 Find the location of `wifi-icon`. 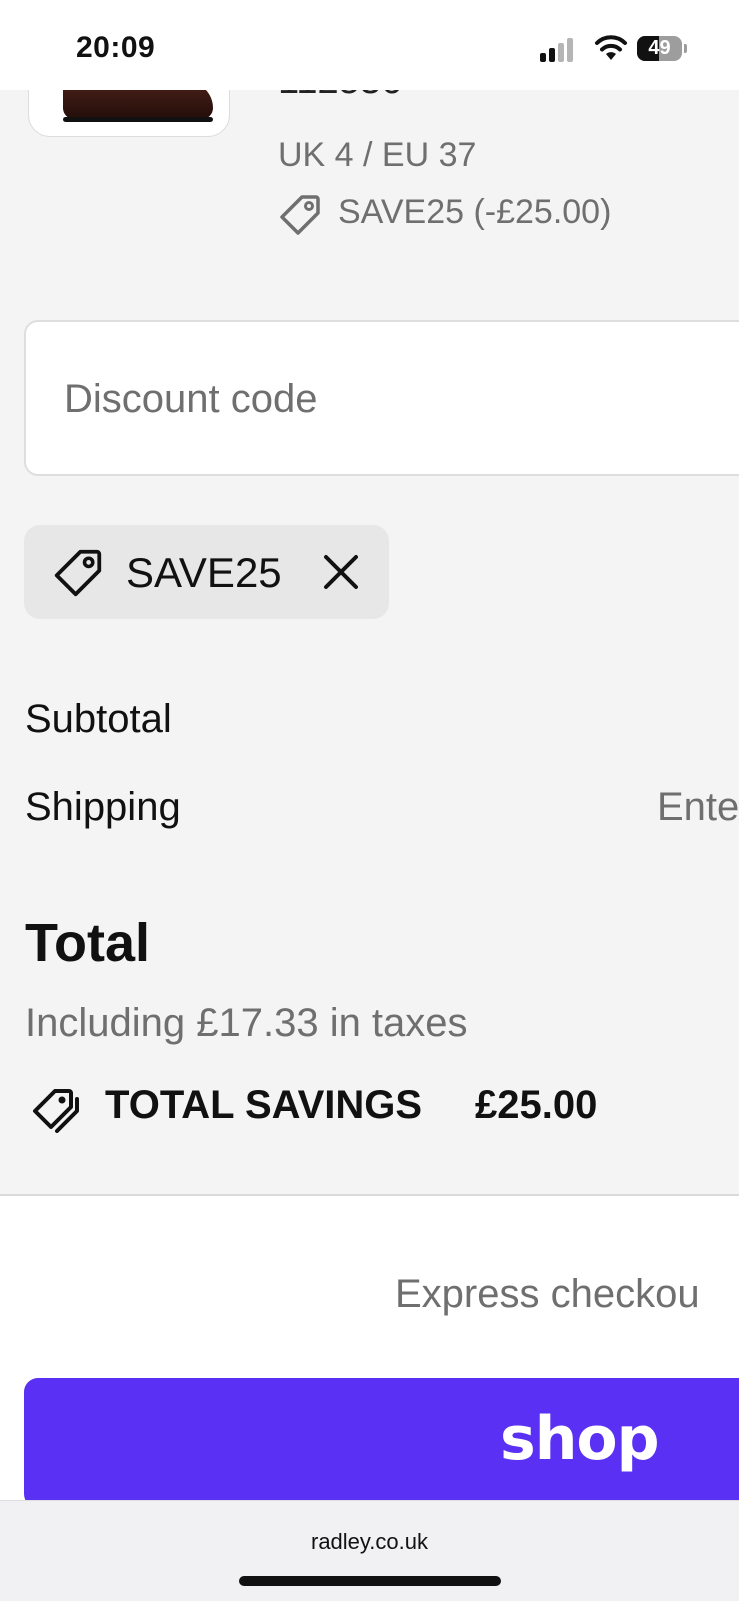

wifi-icon is located at coordinates (611, 47).